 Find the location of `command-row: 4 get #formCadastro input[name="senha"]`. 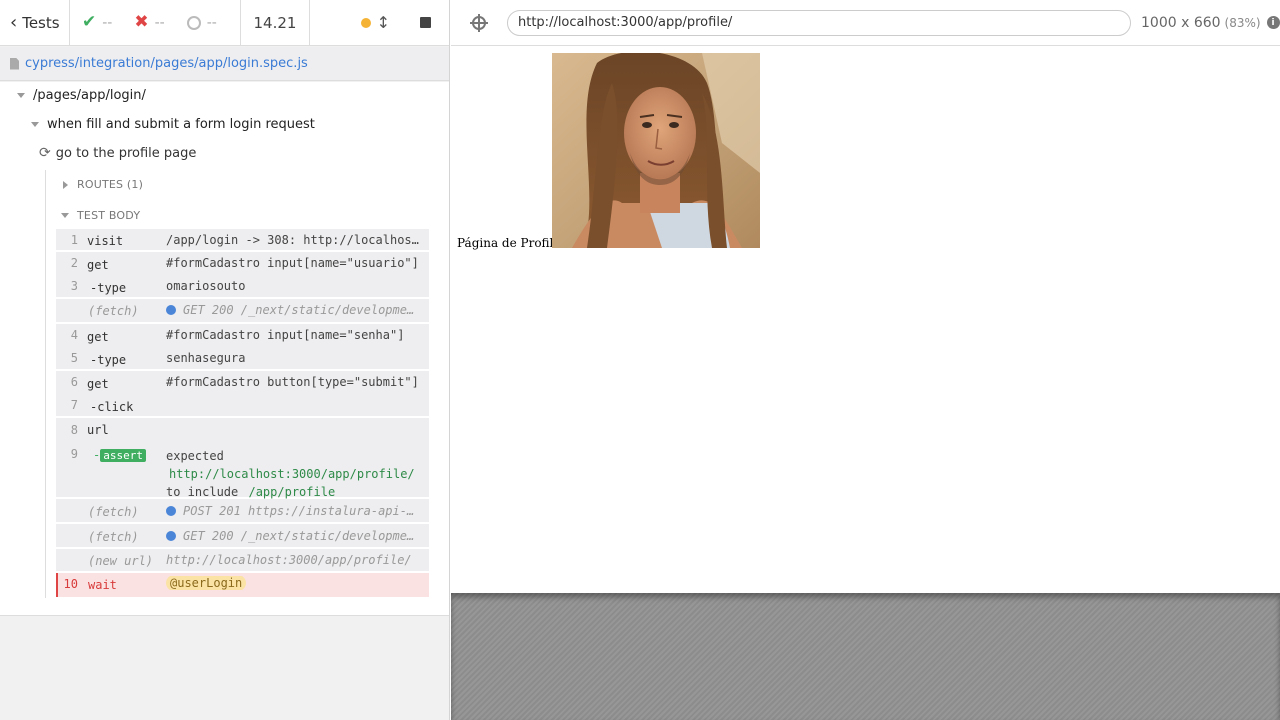

command-row: 4 get #formCadastro input[name="senha"] is located at coordinates (242, 336).